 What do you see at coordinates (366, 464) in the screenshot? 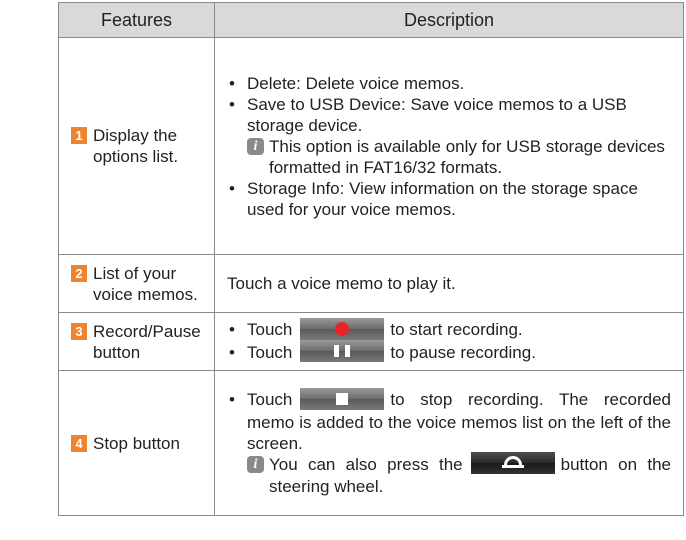
I see `note-text: You can also press the` at bounding box center [366, 464].